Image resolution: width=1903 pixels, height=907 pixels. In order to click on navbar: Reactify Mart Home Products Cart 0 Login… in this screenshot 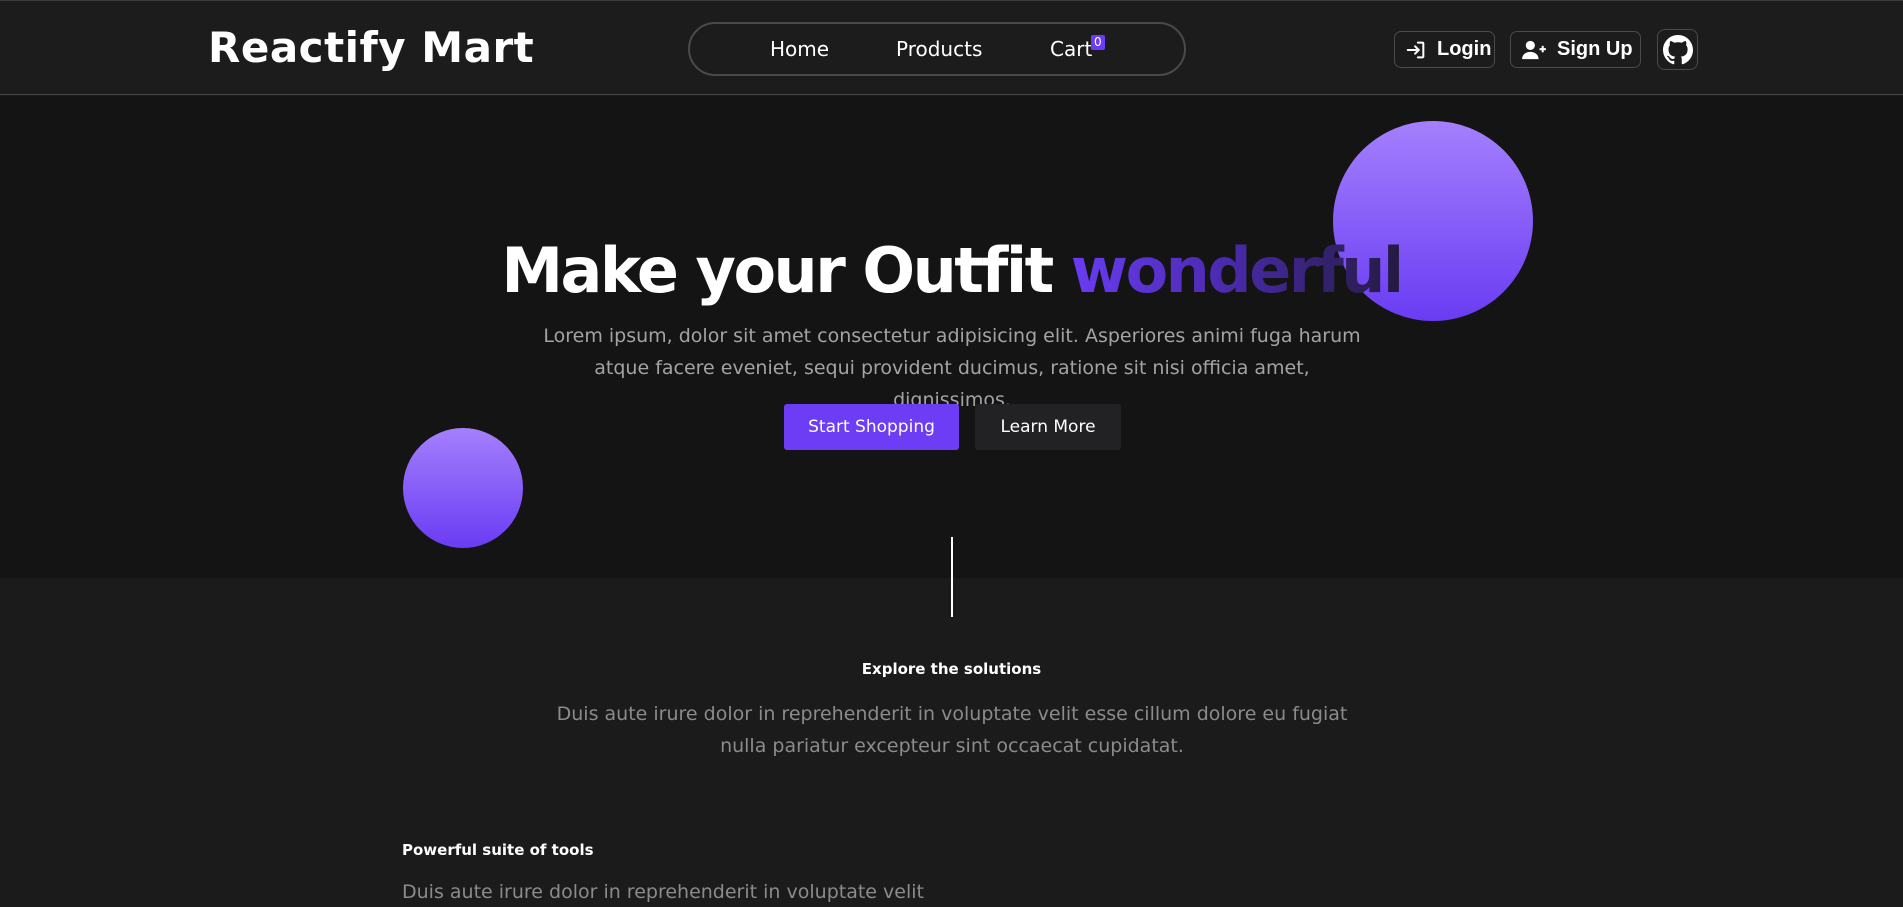, I will do `click(951, 47)`.